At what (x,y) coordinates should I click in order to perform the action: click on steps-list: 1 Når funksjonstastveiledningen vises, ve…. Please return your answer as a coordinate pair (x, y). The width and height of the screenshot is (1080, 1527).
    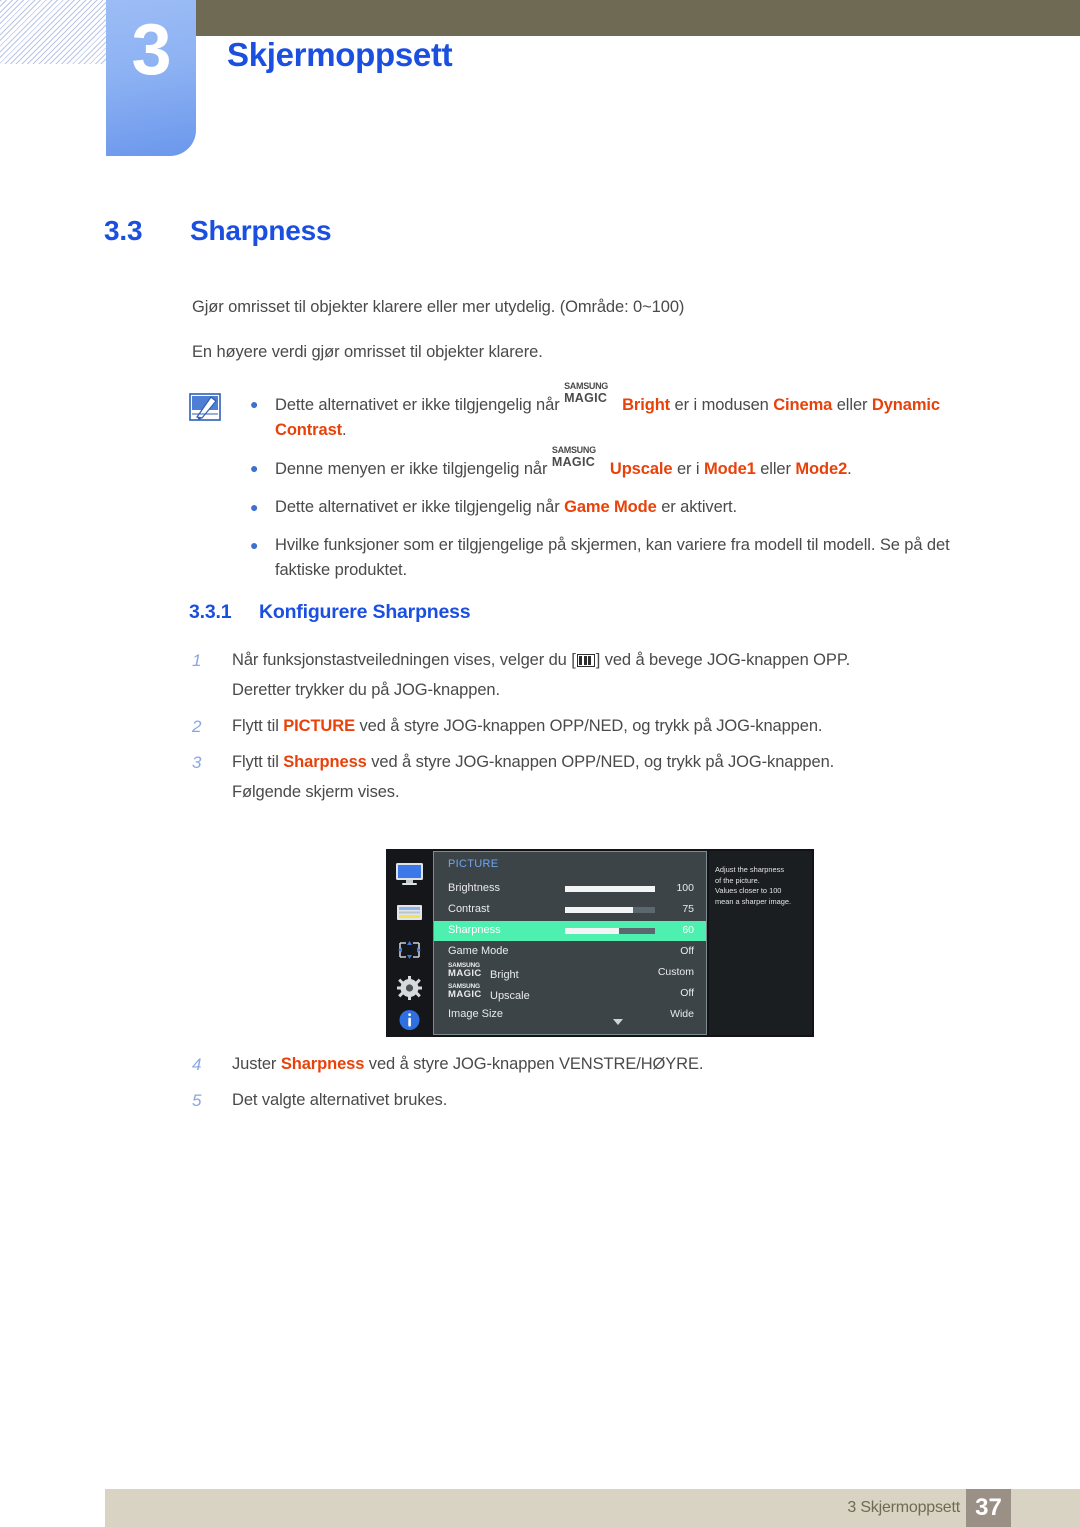
    Looking at the image, I should click on (585, 732).